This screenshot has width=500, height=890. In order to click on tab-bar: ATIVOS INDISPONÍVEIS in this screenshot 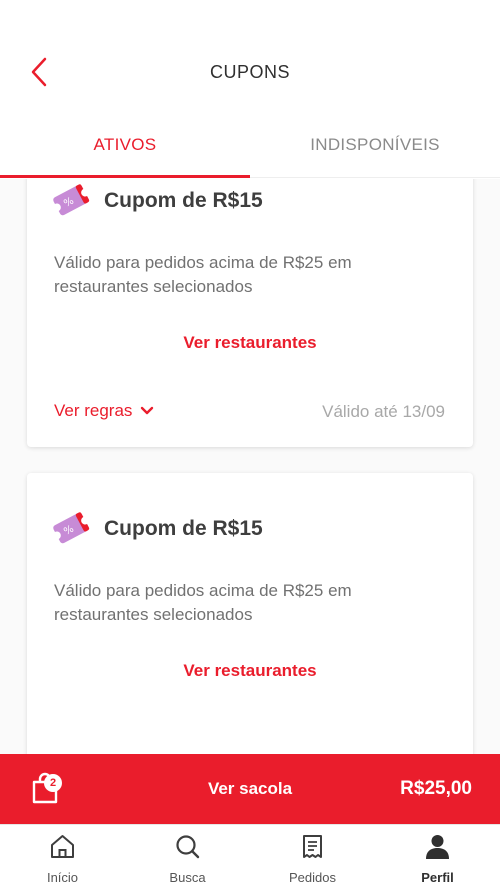, I will do `click(250, 149)`.